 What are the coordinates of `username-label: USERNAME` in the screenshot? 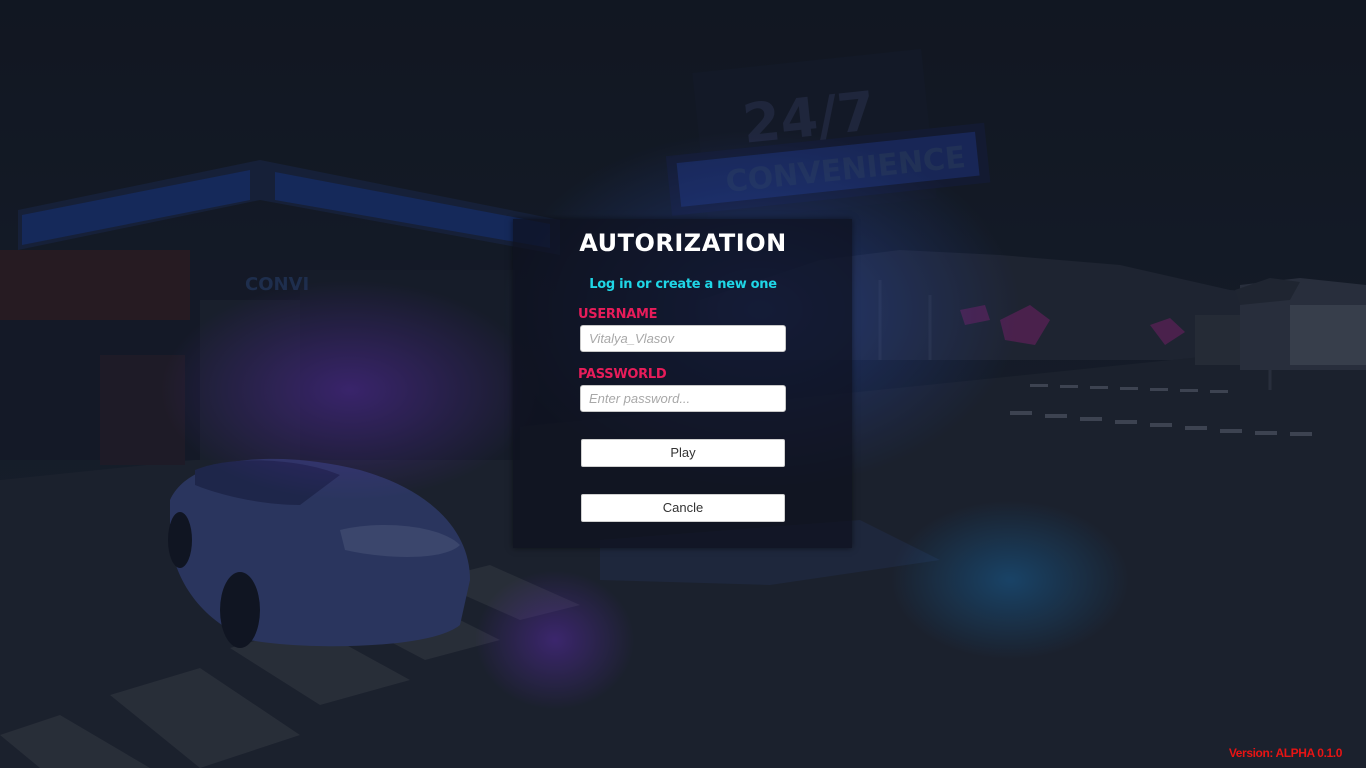 It's located at (618, 314).